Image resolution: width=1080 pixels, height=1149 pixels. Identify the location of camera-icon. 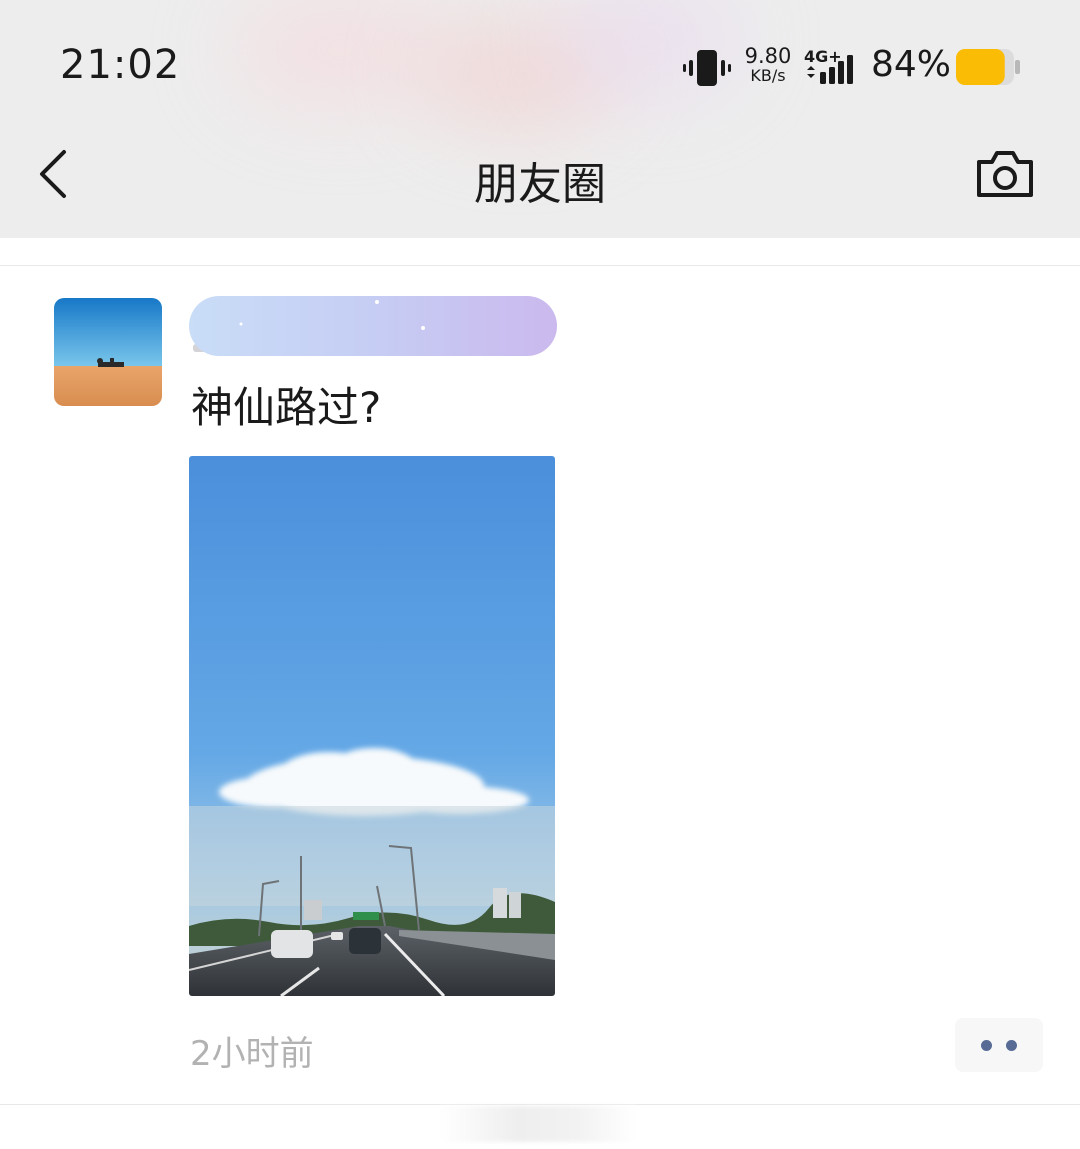
(1005, 174).